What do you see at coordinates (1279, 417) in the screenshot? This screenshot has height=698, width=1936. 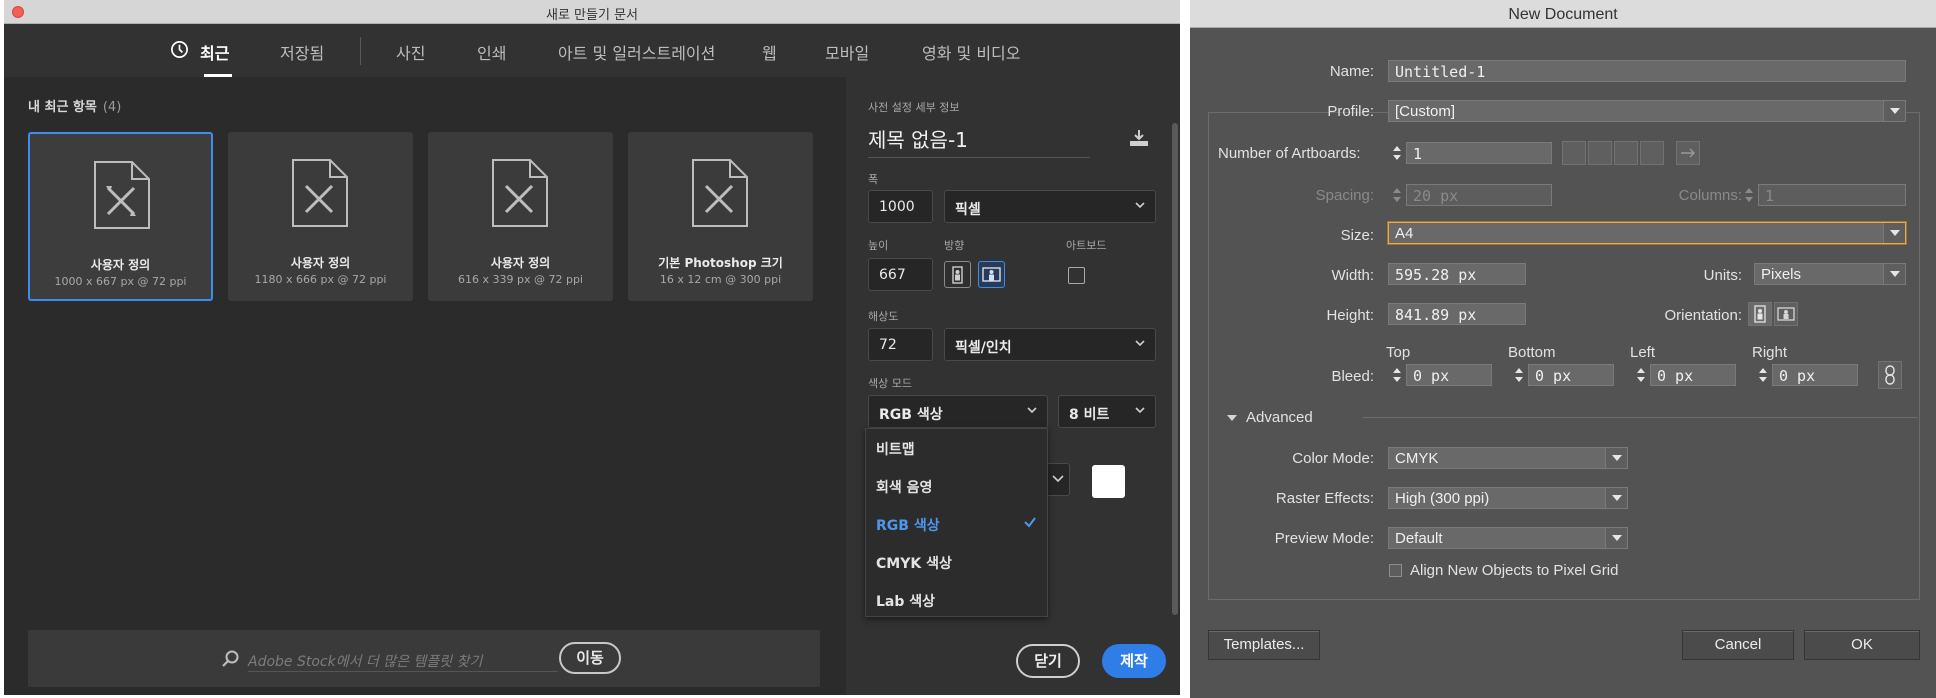 I see `advanced-toggle: Advanced` at bounding box center [1279, 417].